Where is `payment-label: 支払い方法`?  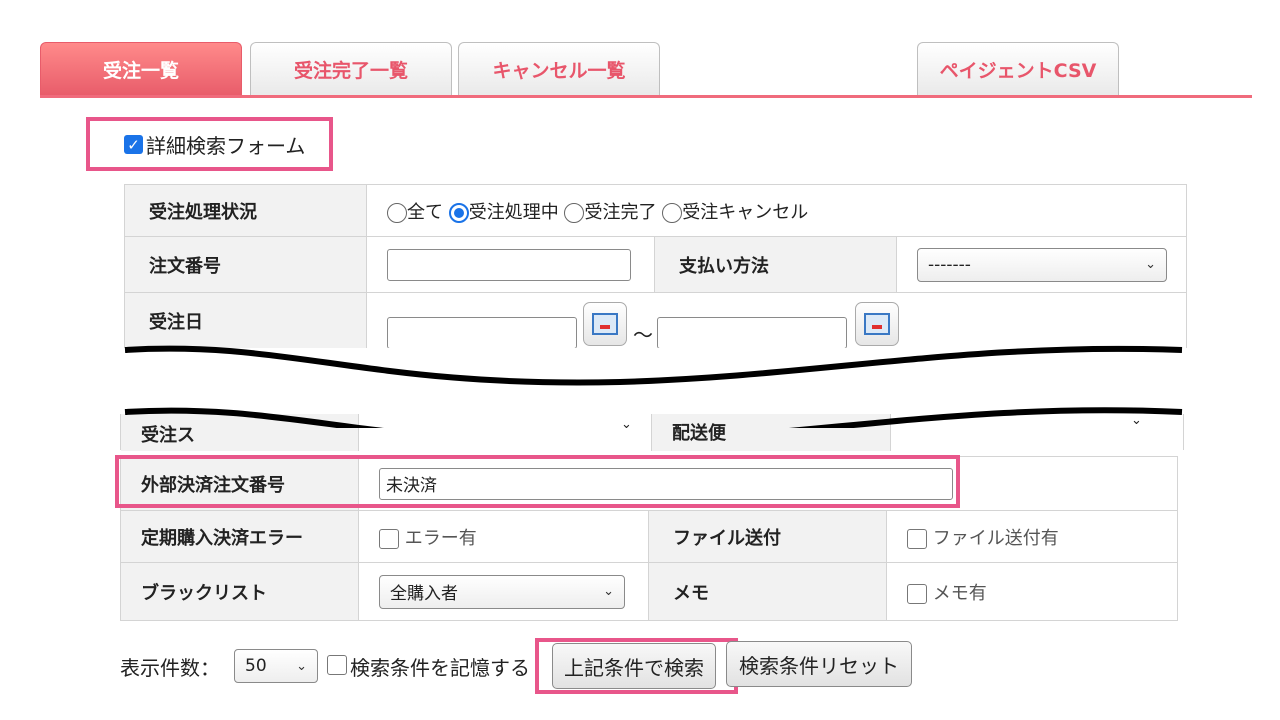
payment-label: 支払い方法 is located at coordinates (775, 264).